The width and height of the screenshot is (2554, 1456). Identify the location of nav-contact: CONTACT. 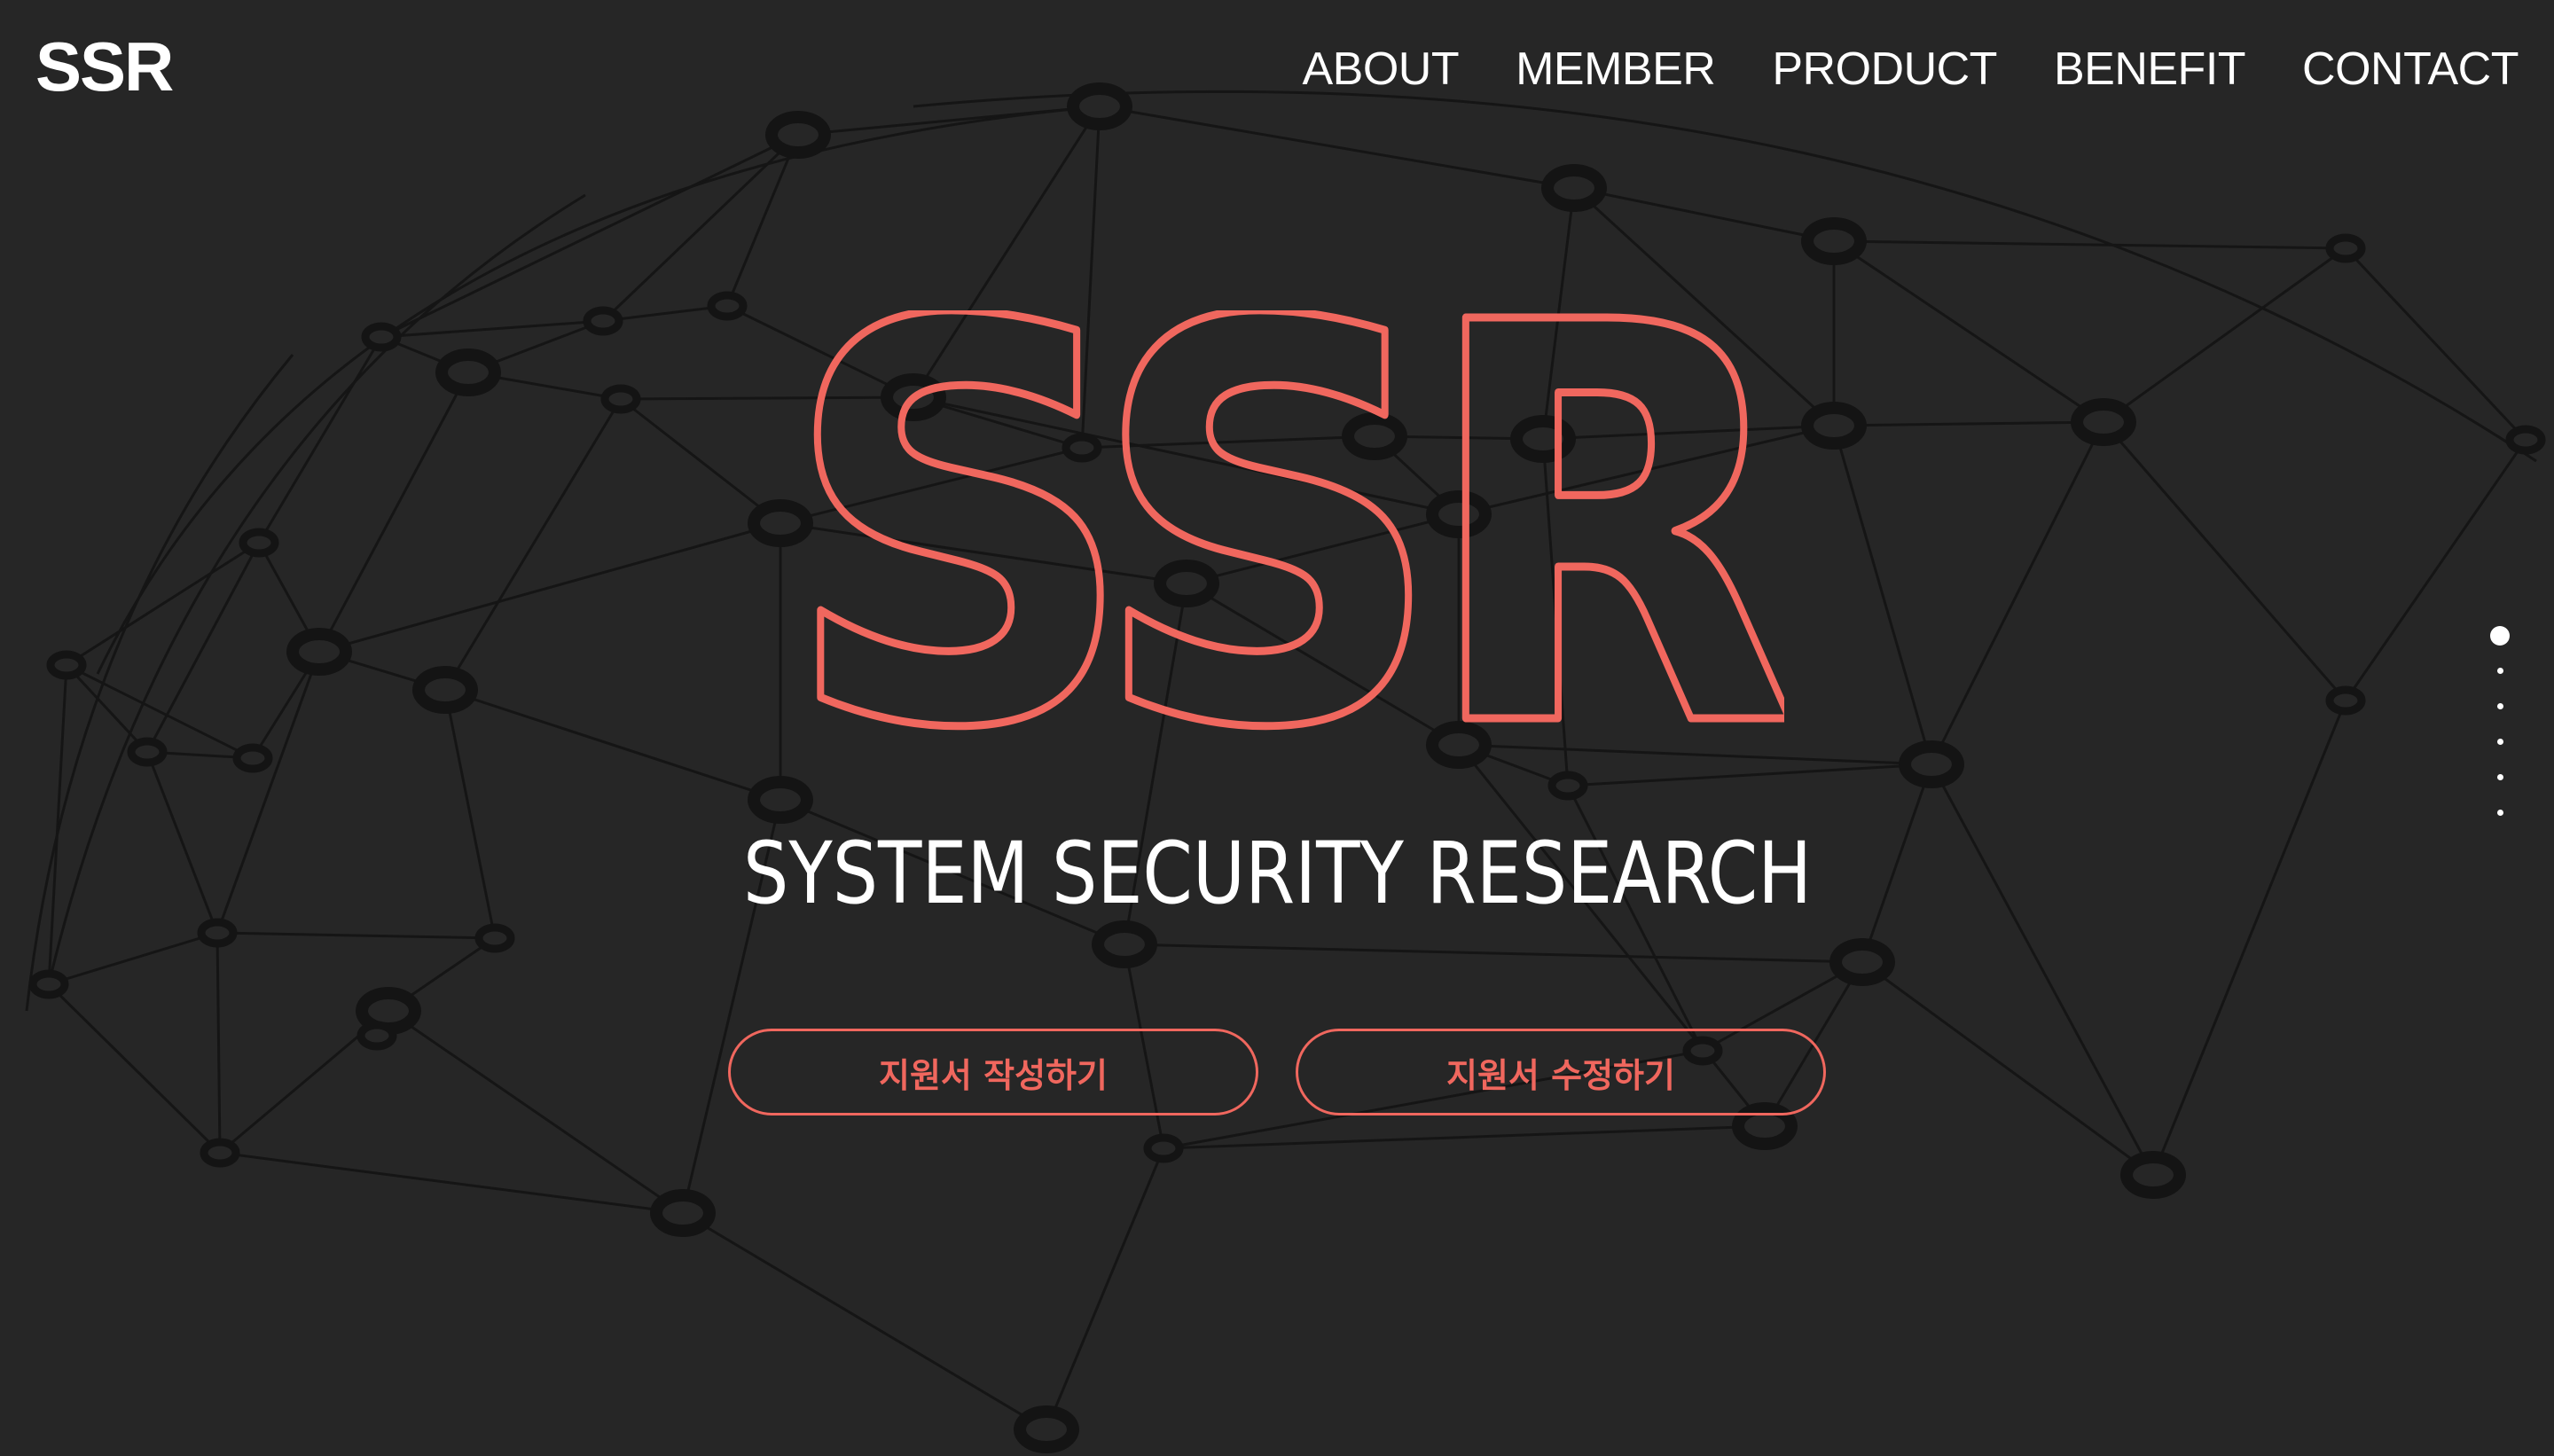
(2410, 69).